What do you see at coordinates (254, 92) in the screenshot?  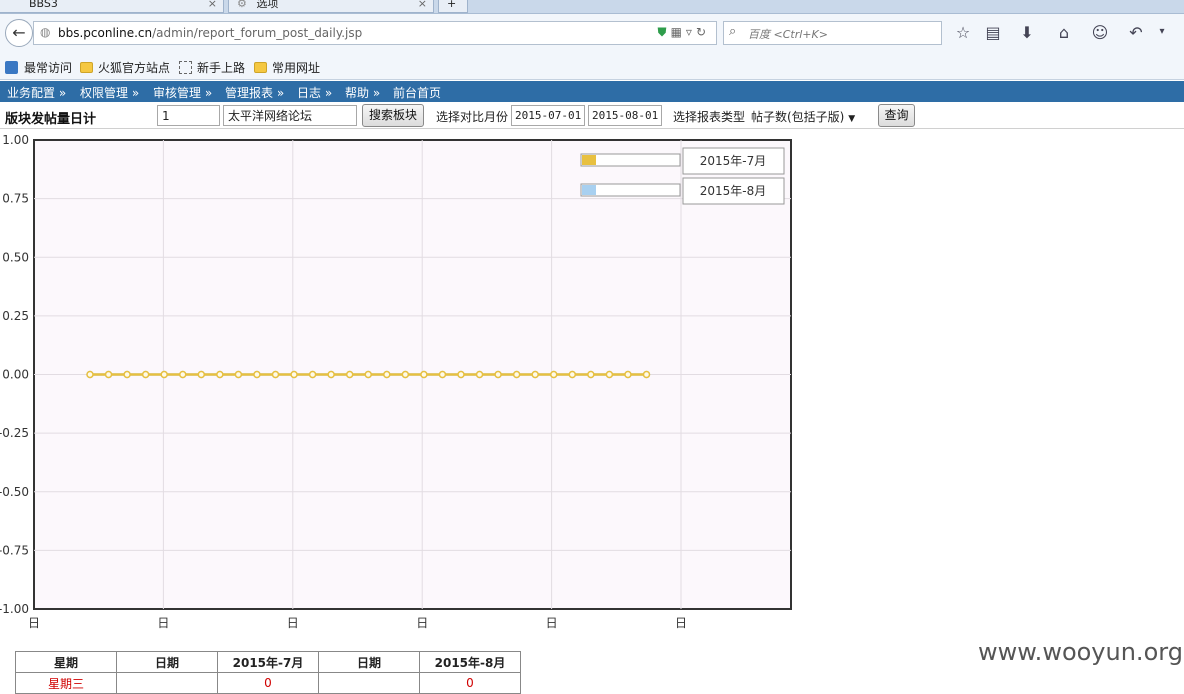 I see `menu-reports: 管理报表 »` at bounding box center [254, 92].